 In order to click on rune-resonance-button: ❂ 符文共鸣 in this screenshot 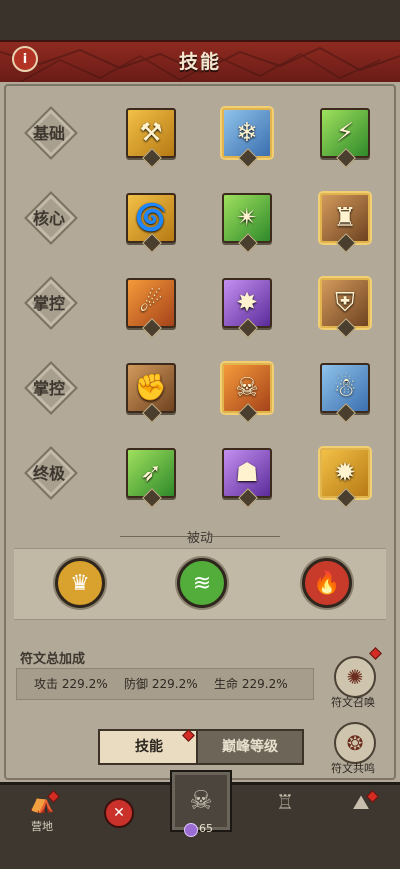, I will do `click(353, 748)`.